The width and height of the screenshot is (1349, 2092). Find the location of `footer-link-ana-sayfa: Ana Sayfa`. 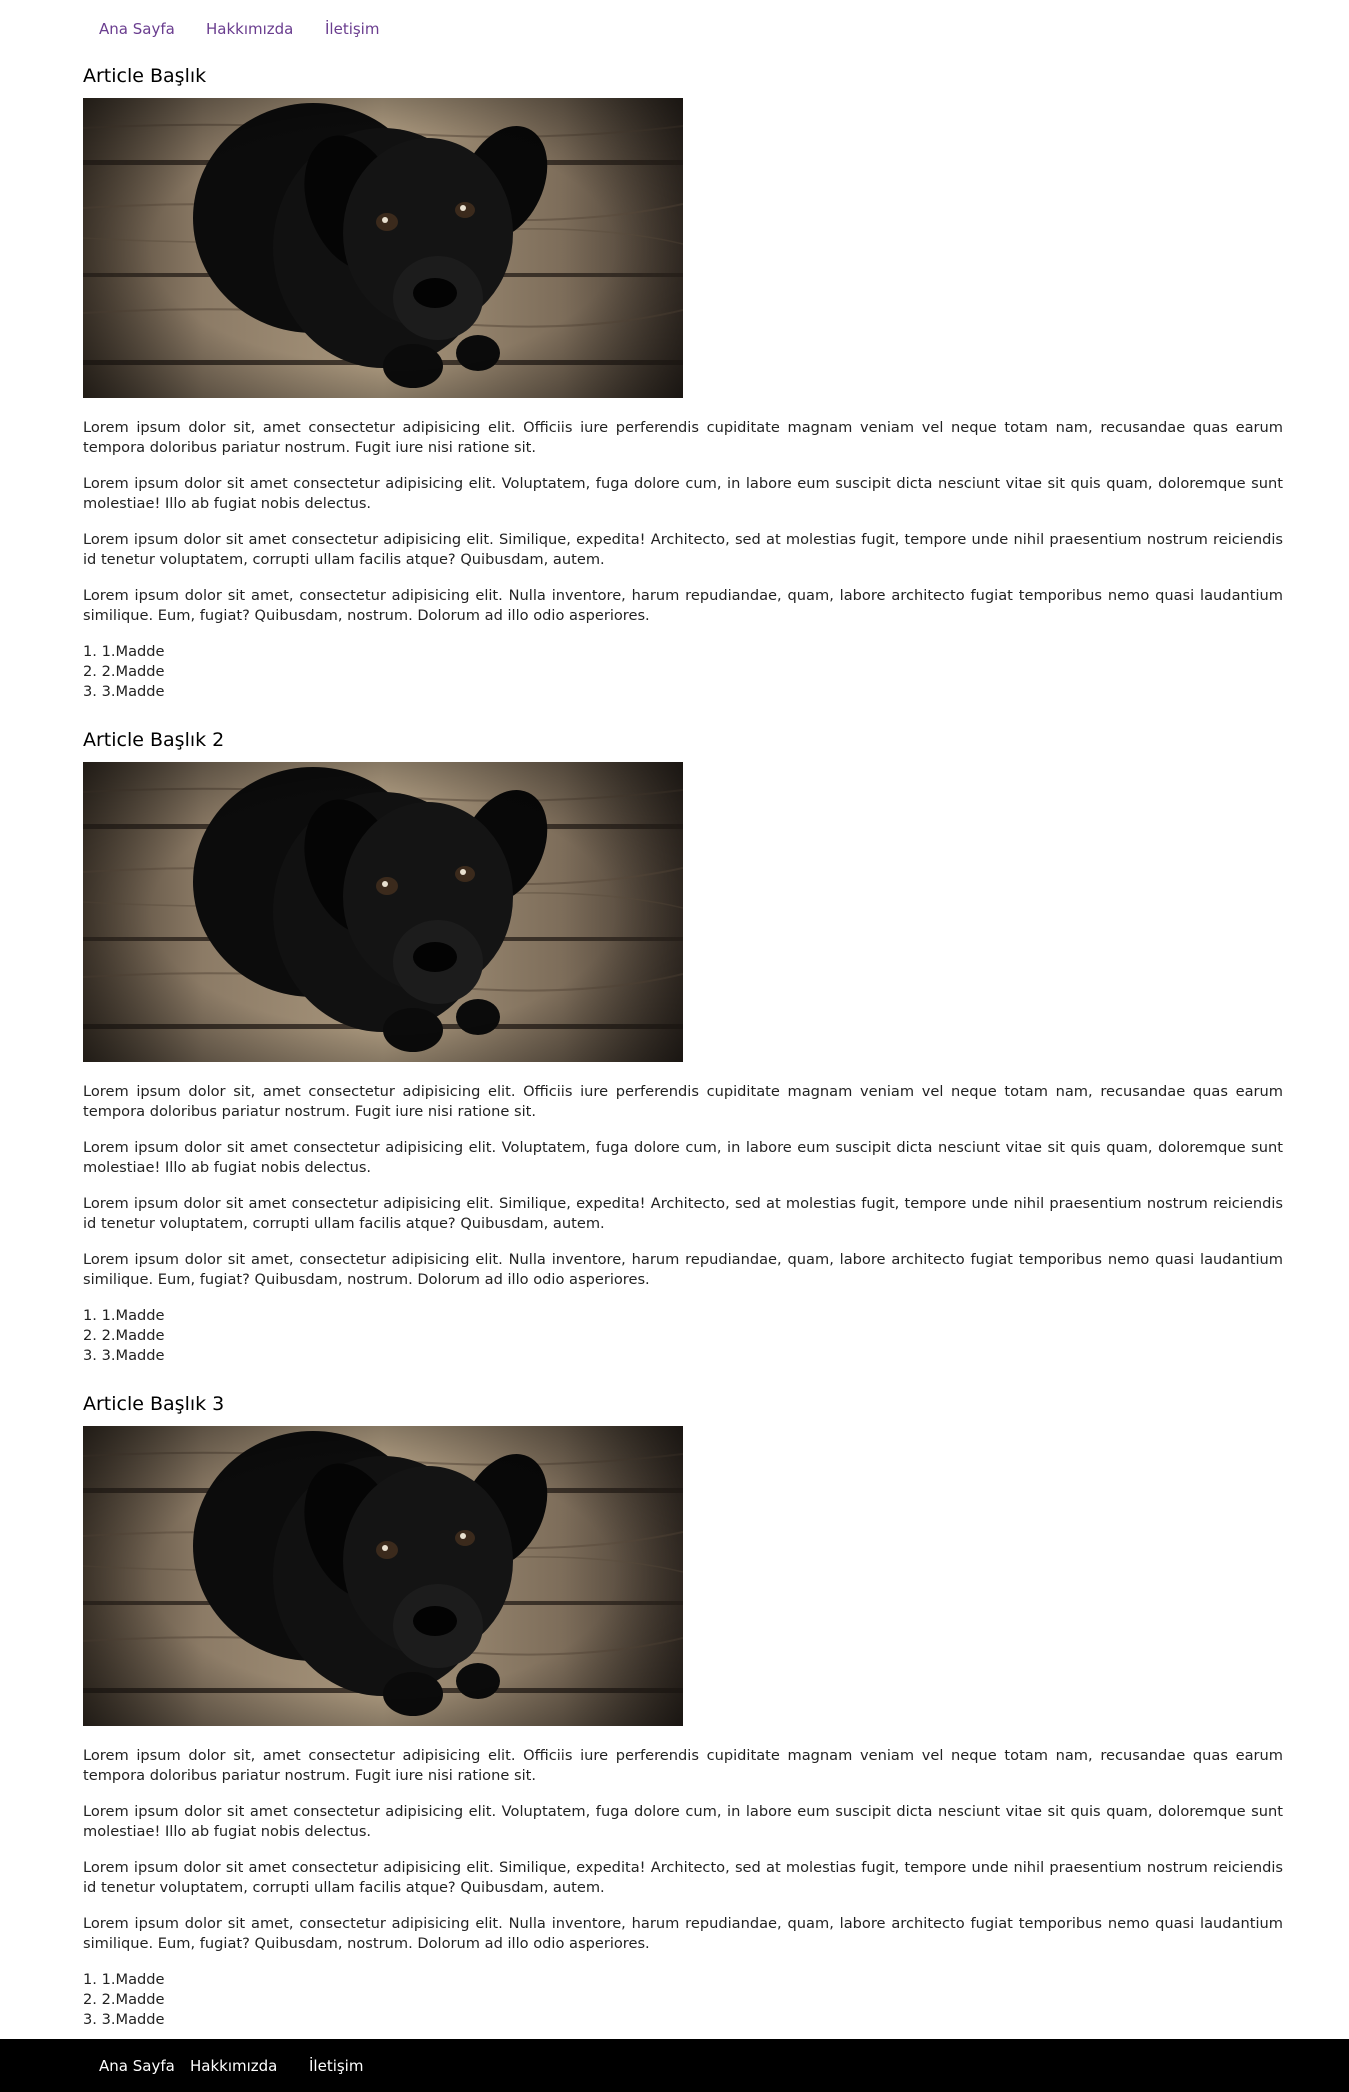

footer-link-ana-sayfa: Ana Sayfa is located at coordinates (137, 2066).